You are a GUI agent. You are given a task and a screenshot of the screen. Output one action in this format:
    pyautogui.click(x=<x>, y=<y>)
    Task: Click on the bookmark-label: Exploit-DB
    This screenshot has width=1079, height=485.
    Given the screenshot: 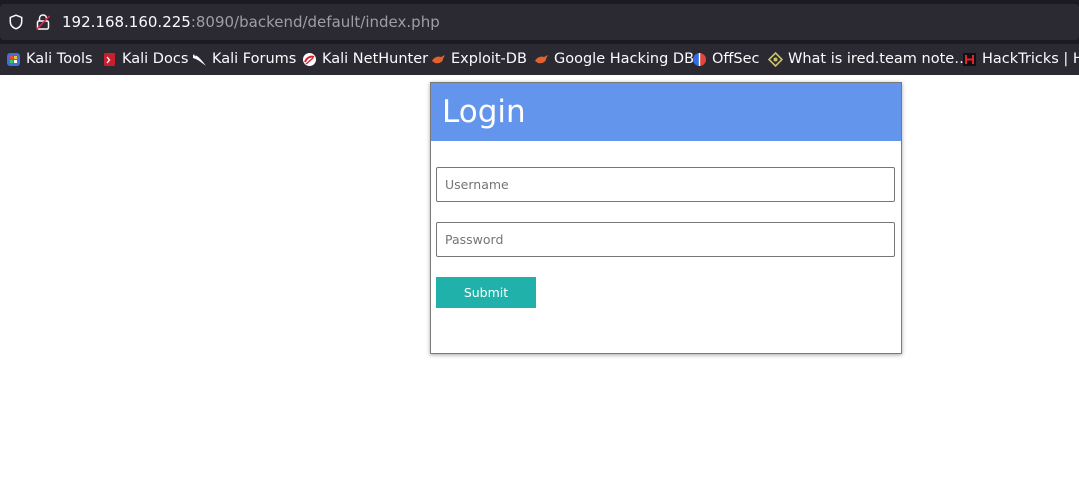 What is the action you would take?
    pyautogui.click(x=489, y=59)
    